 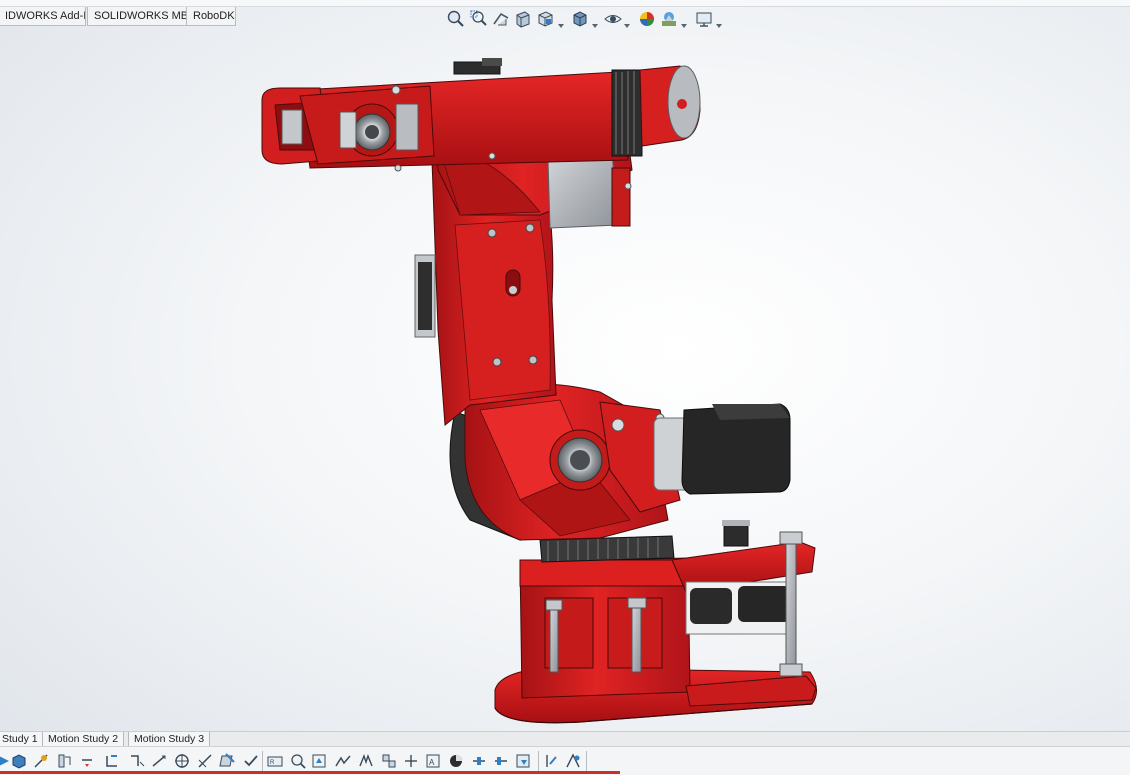 What do you see at coordinates (272, 763) in the screenshot?
I see `svg-text: R` at bounding box center [272, 763].